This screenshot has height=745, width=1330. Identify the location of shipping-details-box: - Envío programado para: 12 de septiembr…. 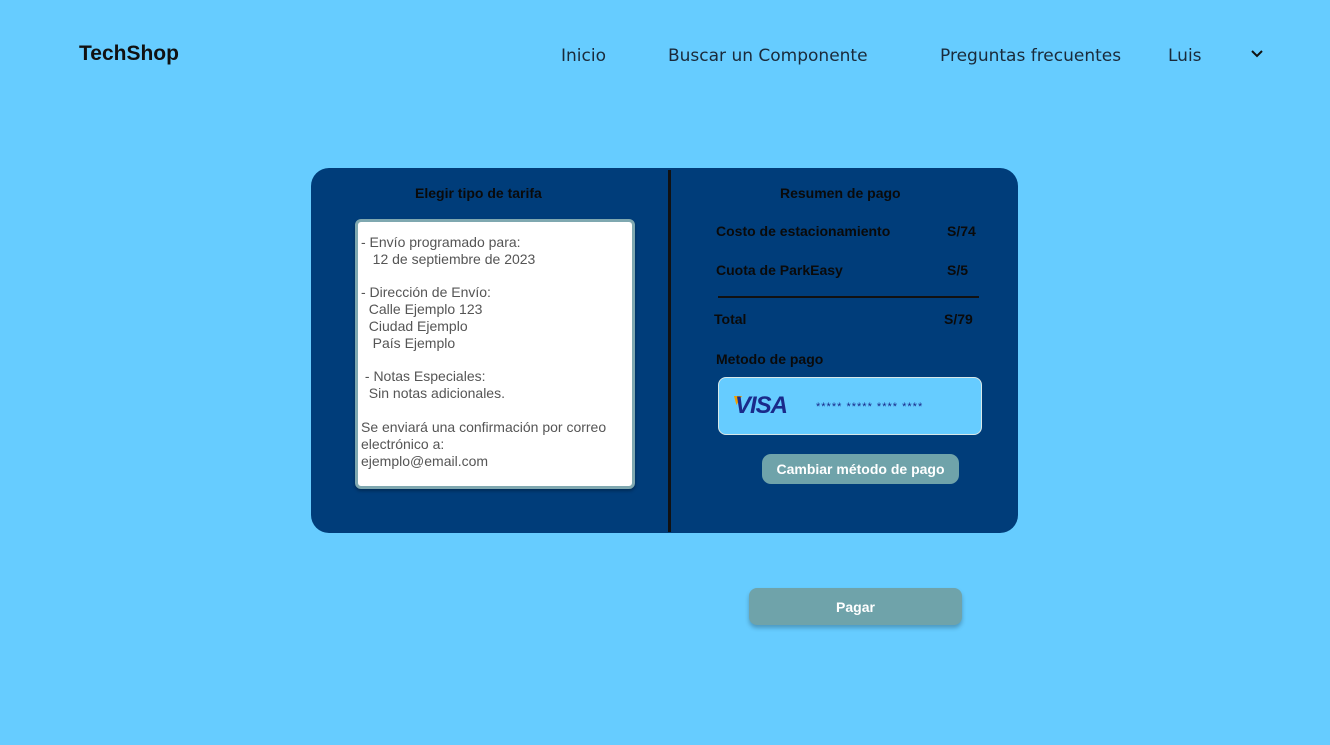
(495, 354).